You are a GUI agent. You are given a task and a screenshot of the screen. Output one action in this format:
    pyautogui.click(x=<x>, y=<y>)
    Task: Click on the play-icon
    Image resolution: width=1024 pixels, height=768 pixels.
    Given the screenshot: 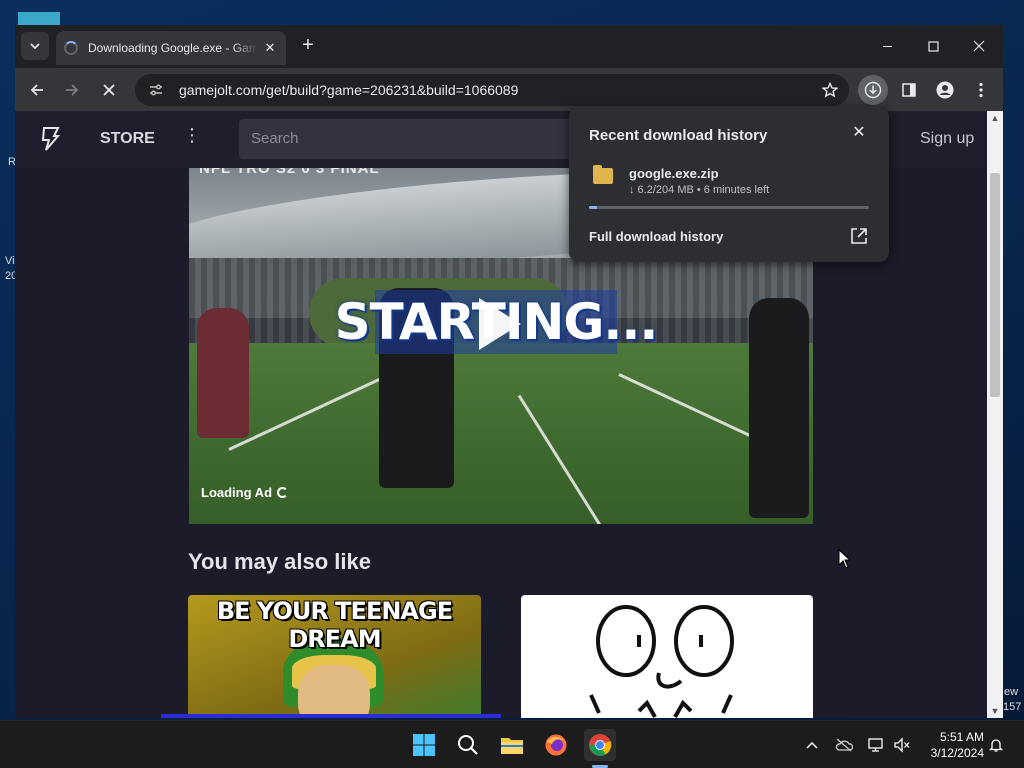 What is the action you would take?
    pyautogui.click(x=500, y=324)
    